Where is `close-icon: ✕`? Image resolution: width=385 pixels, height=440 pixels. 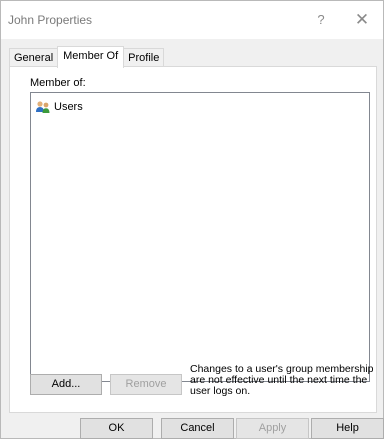
close-icon: ✕ is located at coordinates (362, 20).